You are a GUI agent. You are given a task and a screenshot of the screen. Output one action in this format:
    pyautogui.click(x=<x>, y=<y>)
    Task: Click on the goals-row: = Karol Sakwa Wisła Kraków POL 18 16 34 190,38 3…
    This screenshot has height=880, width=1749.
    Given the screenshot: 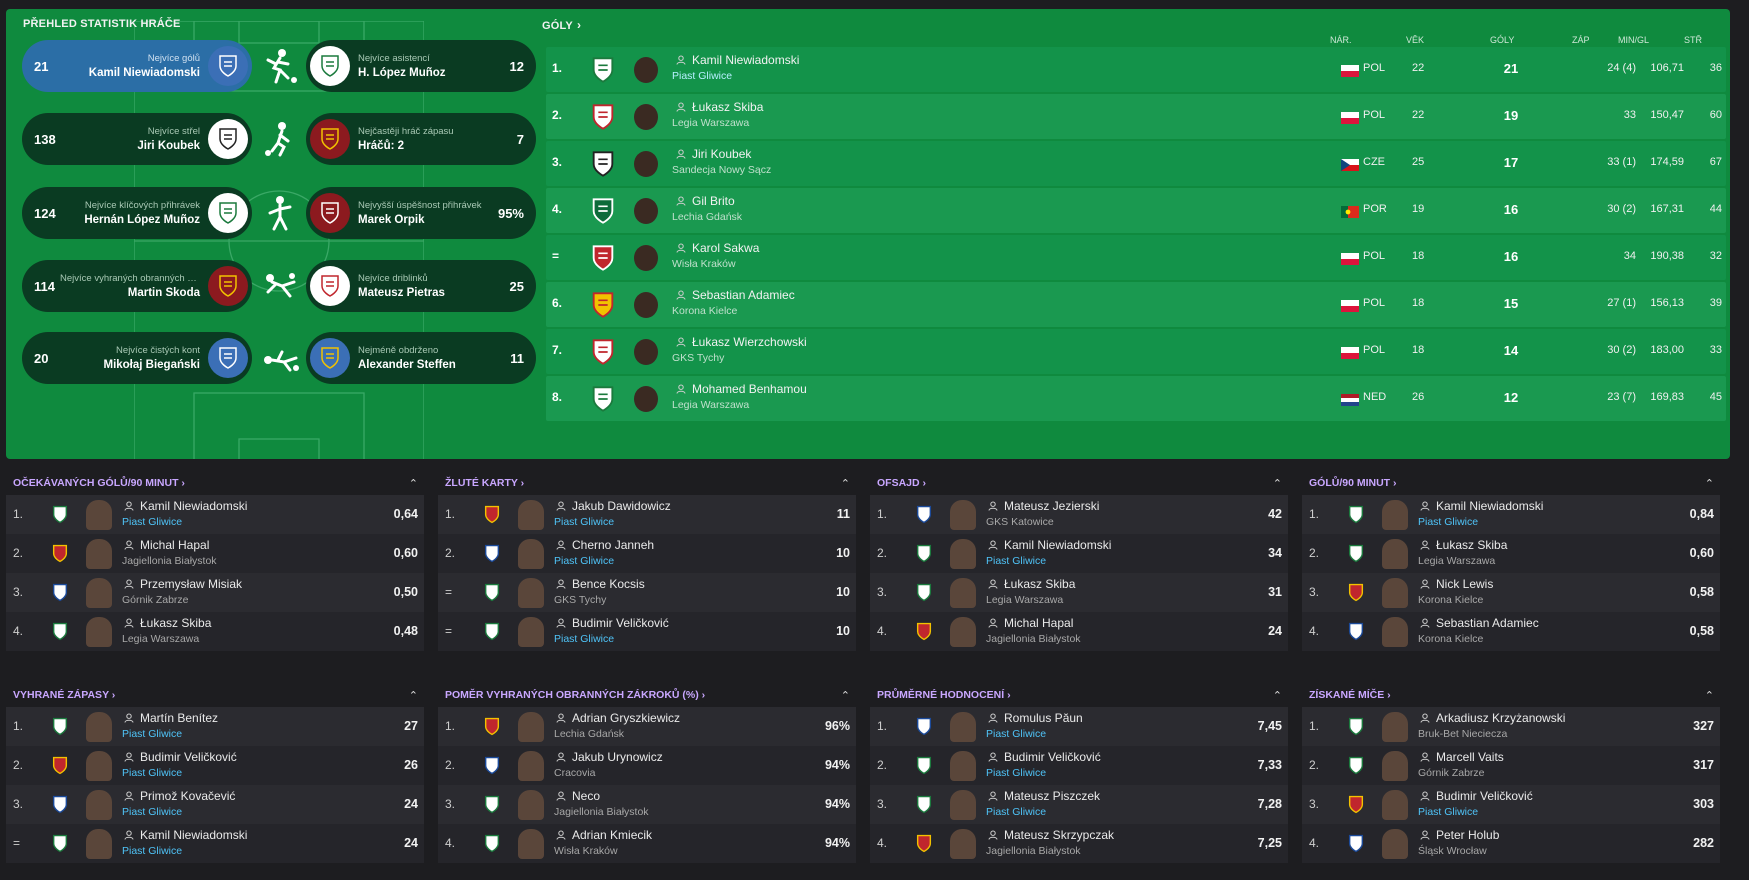 What is the action you would take?
    pyautogui.click(x=1136, y=257)
    